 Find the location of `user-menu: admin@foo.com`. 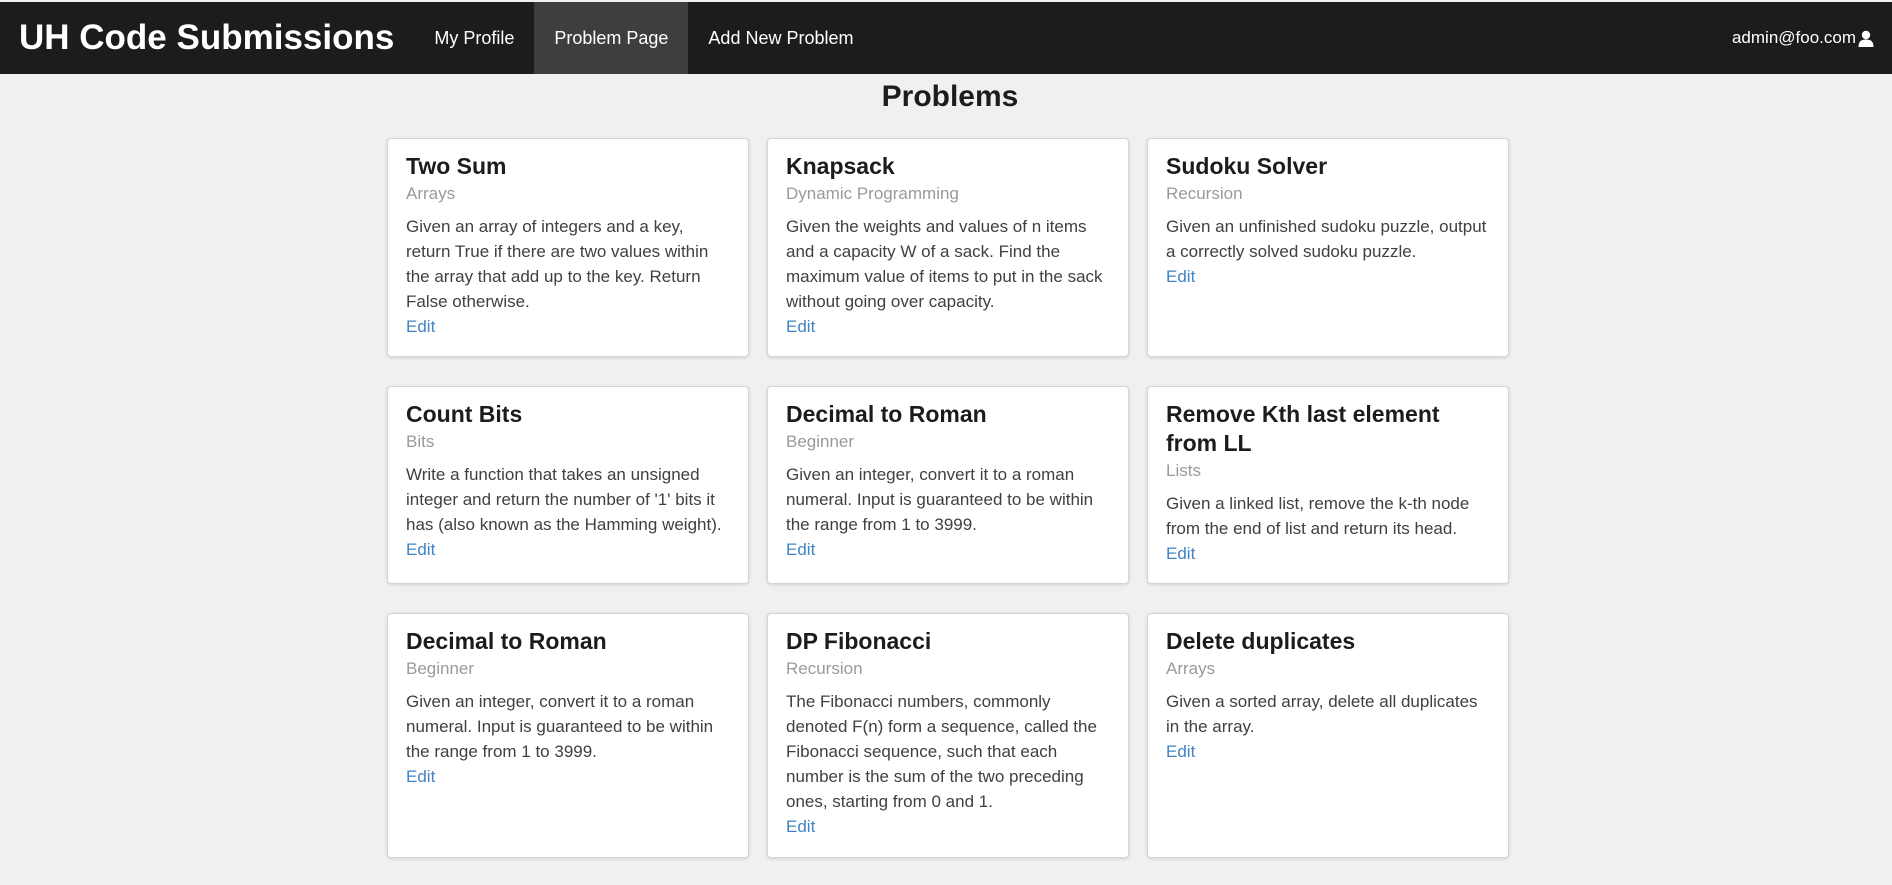

user-menu: admin@foo.com is located at coordinates (1812, 38).